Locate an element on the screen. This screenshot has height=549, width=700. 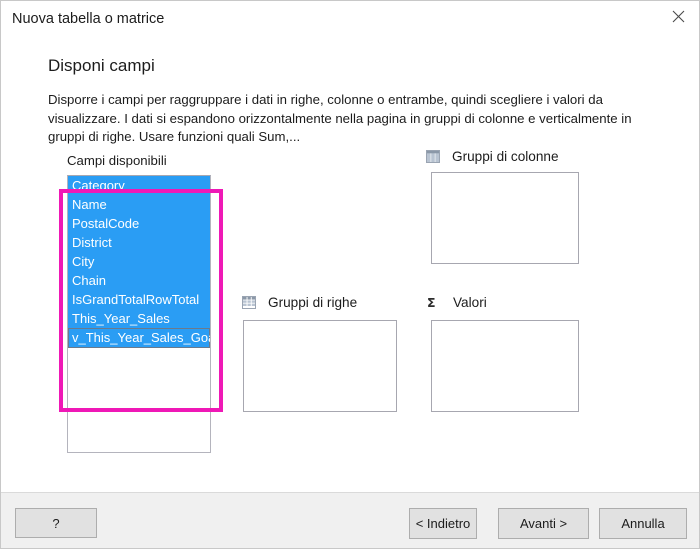
available-fields-label: Campi disponibili is located at coordinates (117, 160).